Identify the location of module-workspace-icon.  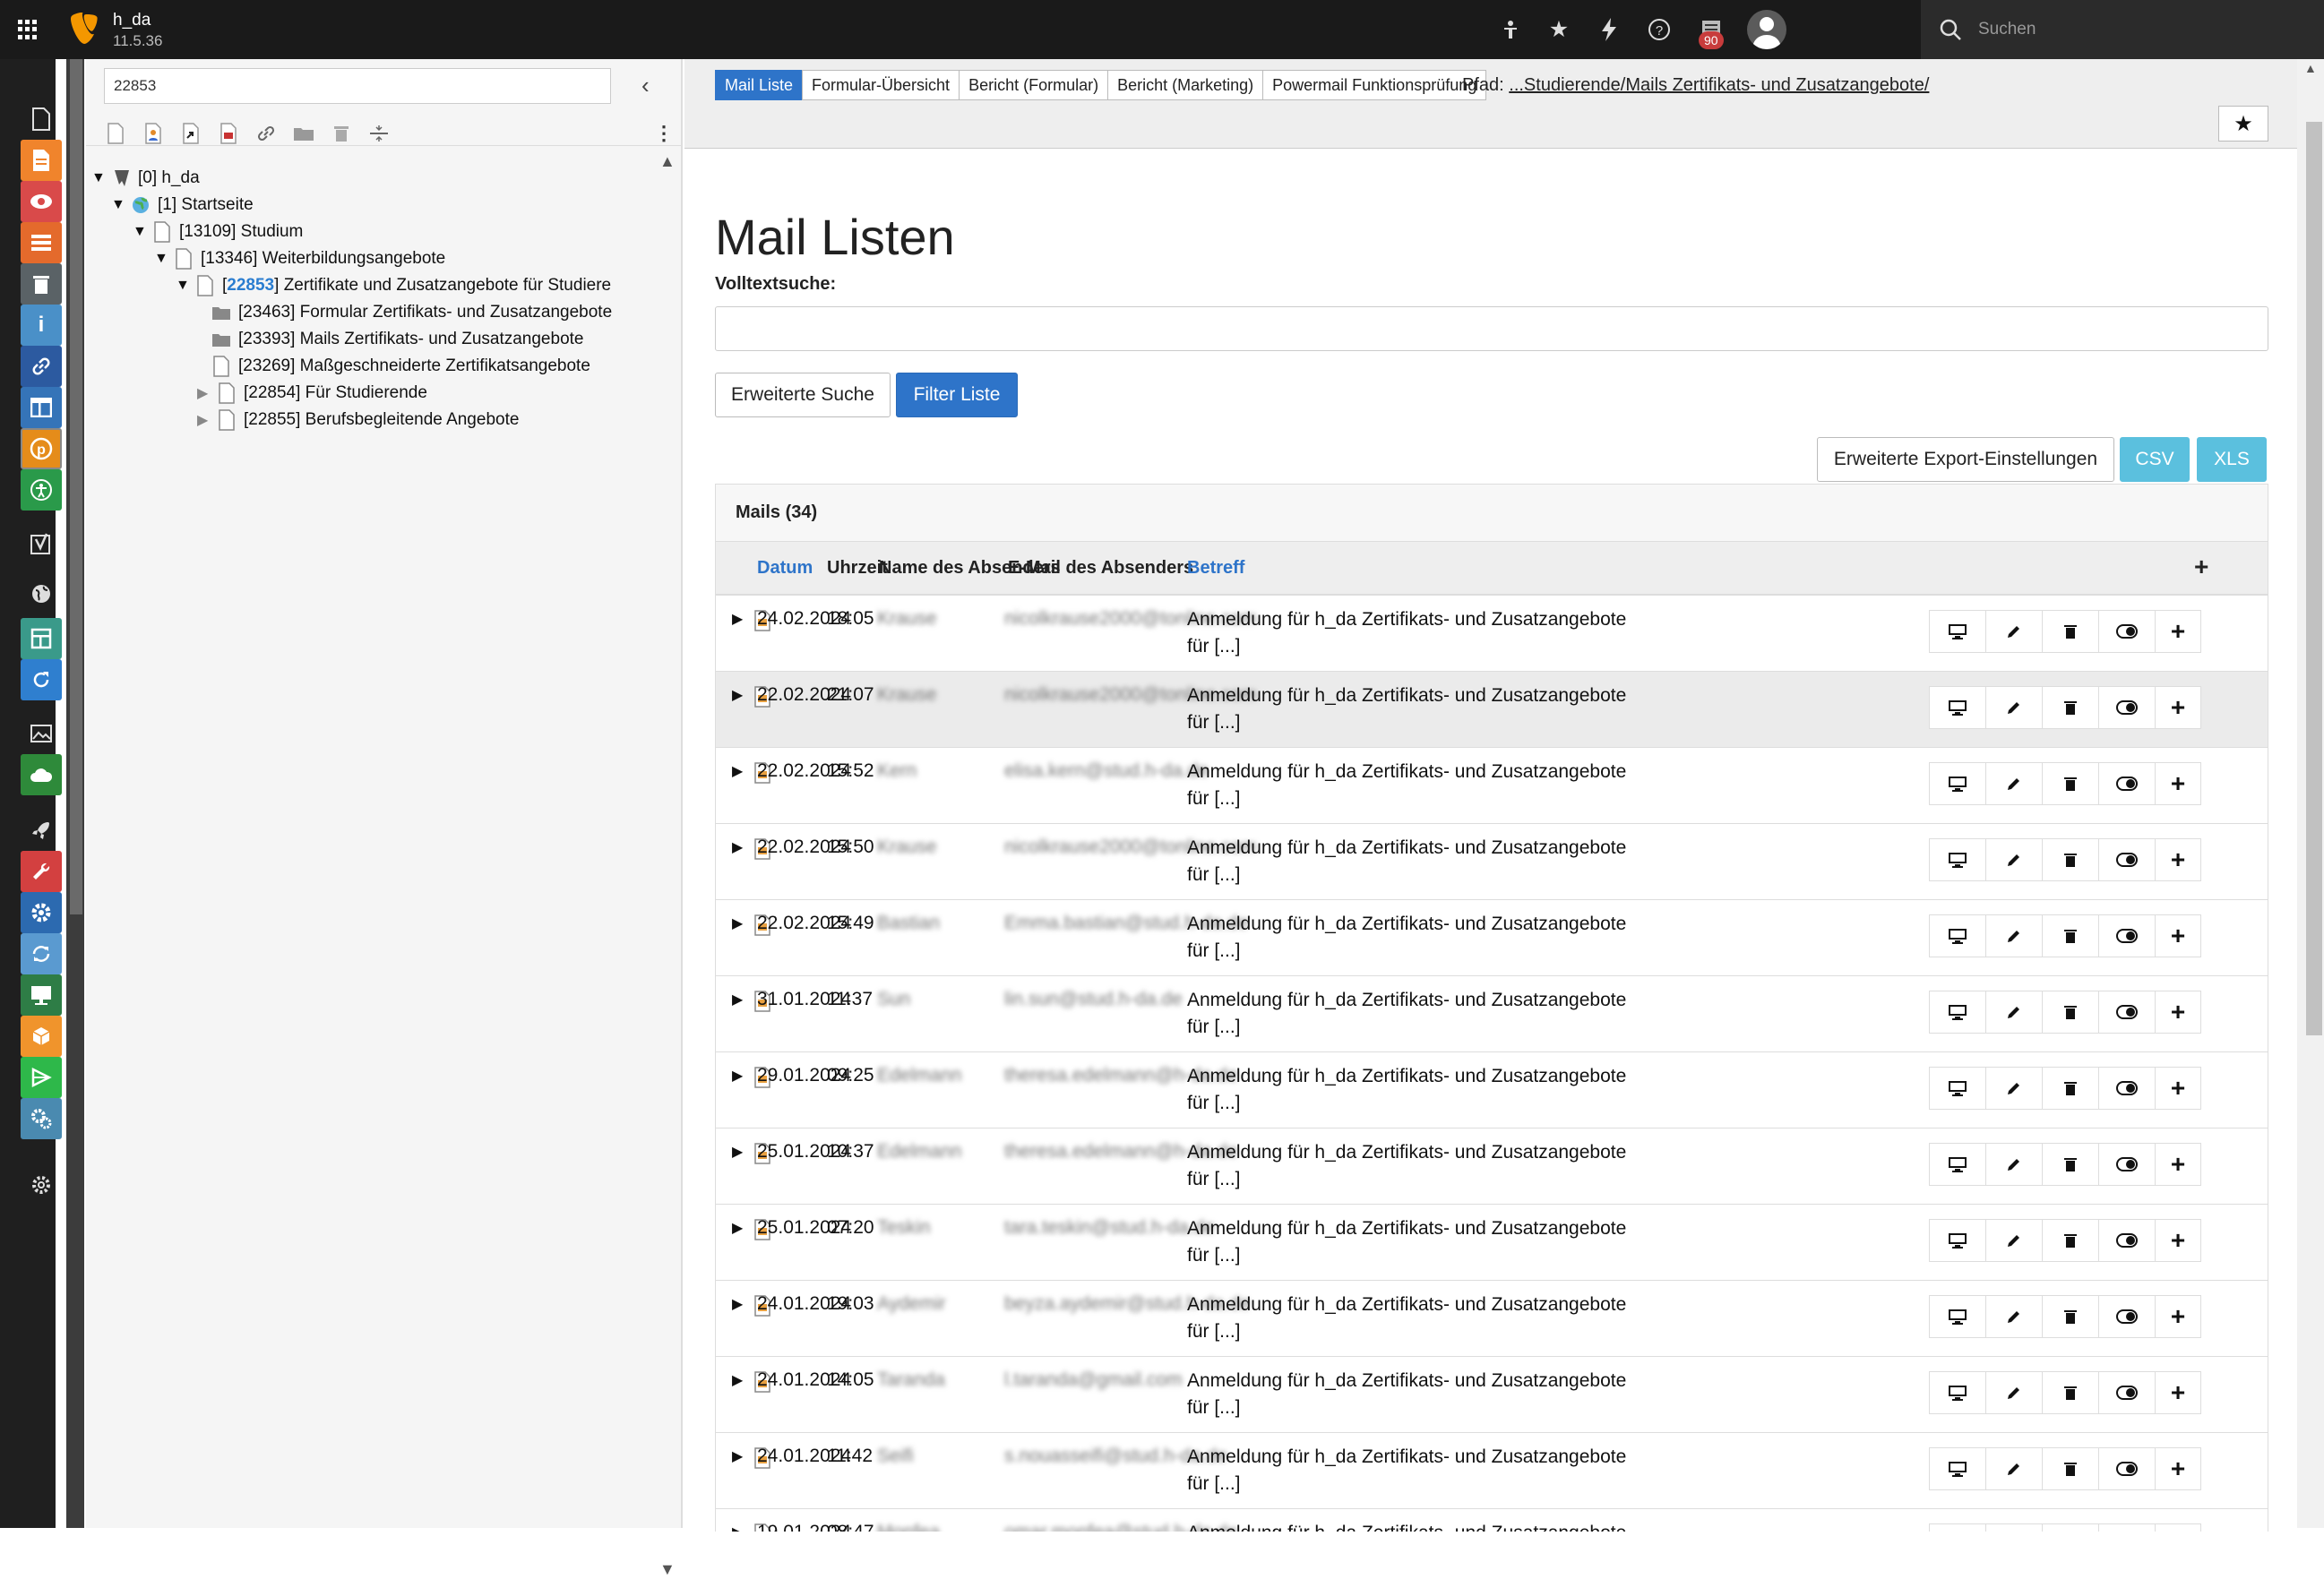
(41, 1077).